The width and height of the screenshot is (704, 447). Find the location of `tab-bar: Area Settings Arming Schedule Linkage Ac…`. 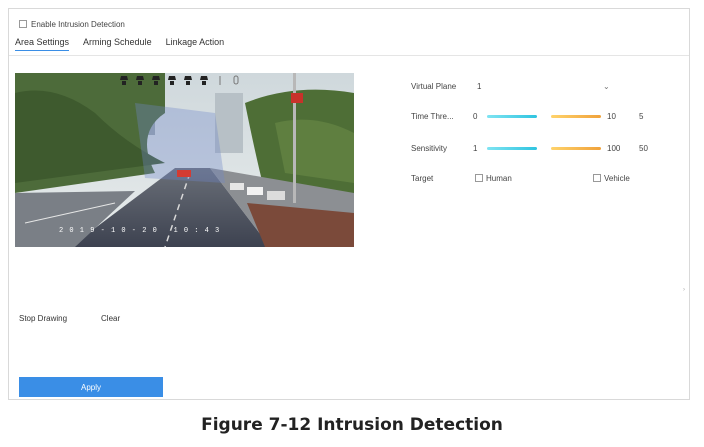

tab-bar: Area Settings Arming Schedule Linkage Ac… is located at coordinates (119, 44).